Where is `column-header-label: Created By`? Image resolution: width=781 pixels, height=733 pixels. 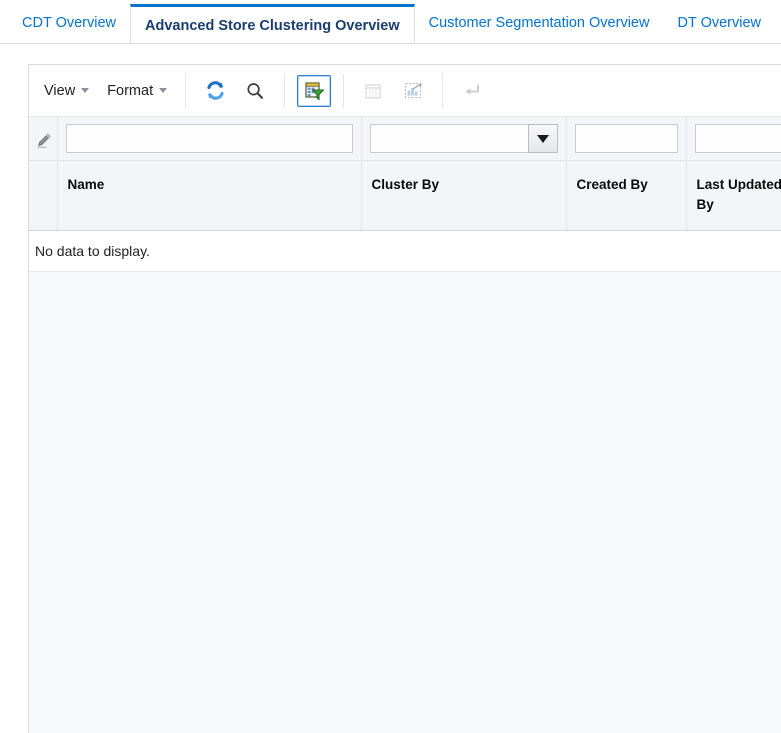
column-header-label: Created By is located at coordinates (612, 184).